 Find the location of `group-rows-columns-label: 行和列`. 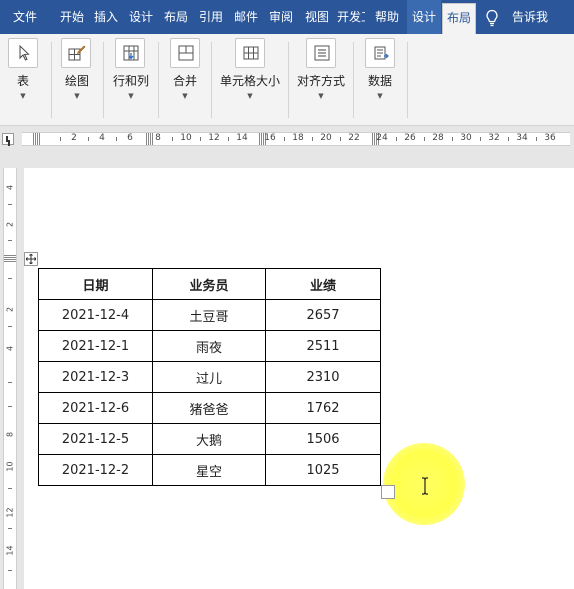

group-rows-columns-label: 行和列 is located at coordinates (130, 81).